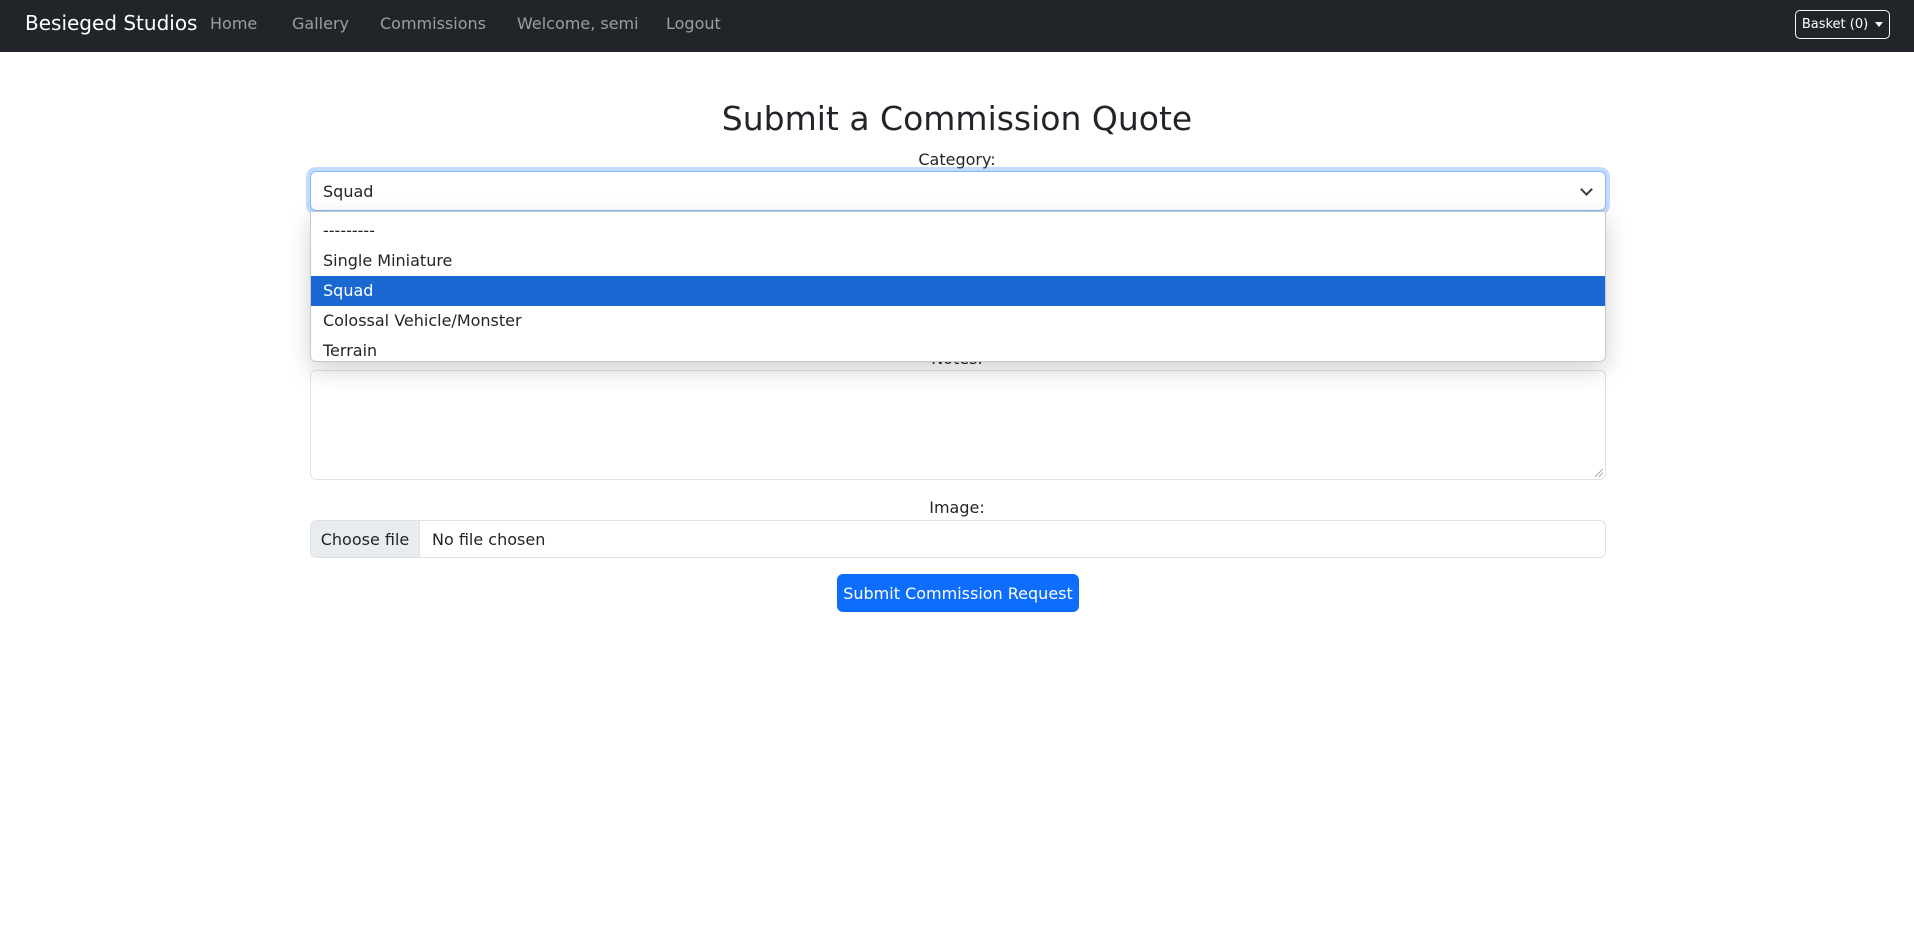 This screenshot has height=936, width=1914. What do you see at coordinates (958, 425) in the screenshot?
I see `notes-textarea` at bounding box center [958, 425].